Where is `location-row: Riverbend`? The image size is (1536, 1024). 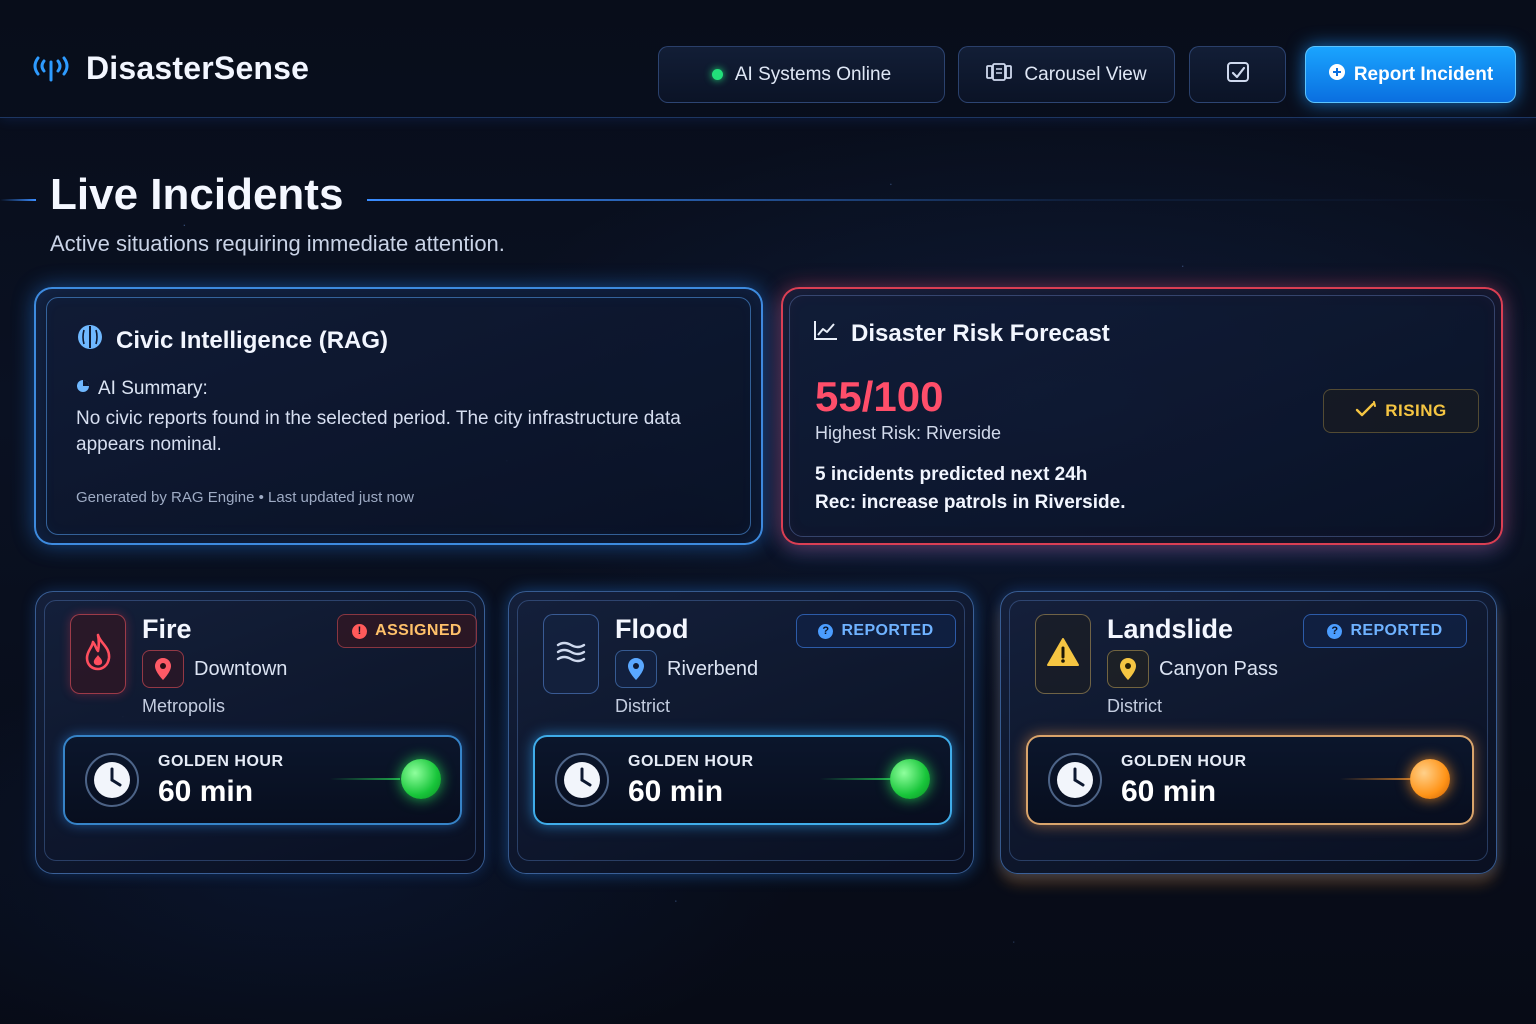
location-row: Riverbend is located at coordinates (686, 669).